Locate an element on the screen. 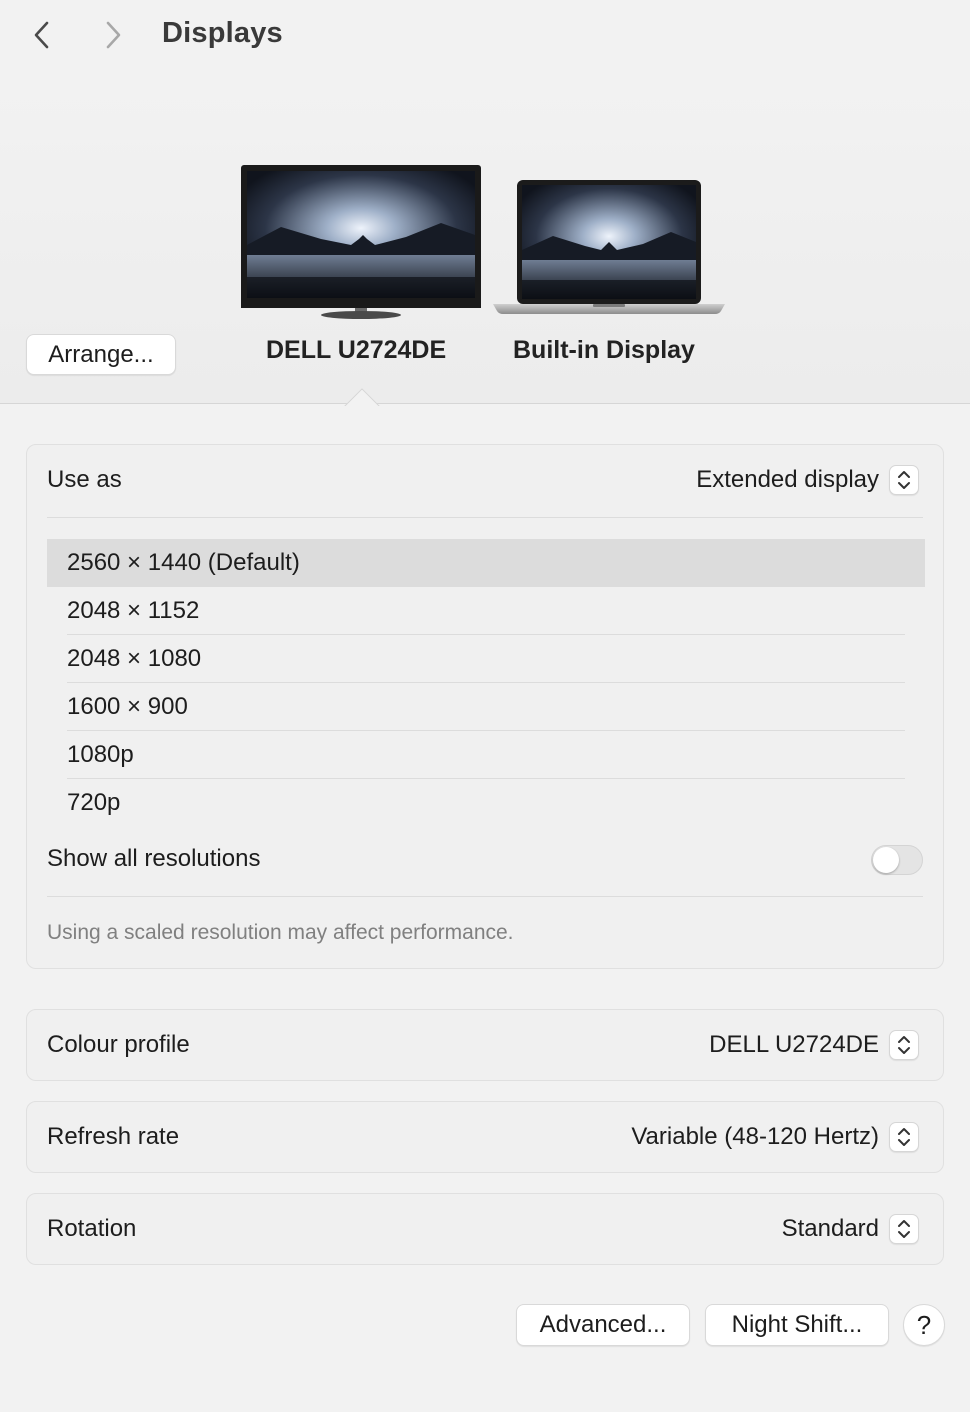  resolution-label: 1600 × 900 is located at coordinates (127, 706).